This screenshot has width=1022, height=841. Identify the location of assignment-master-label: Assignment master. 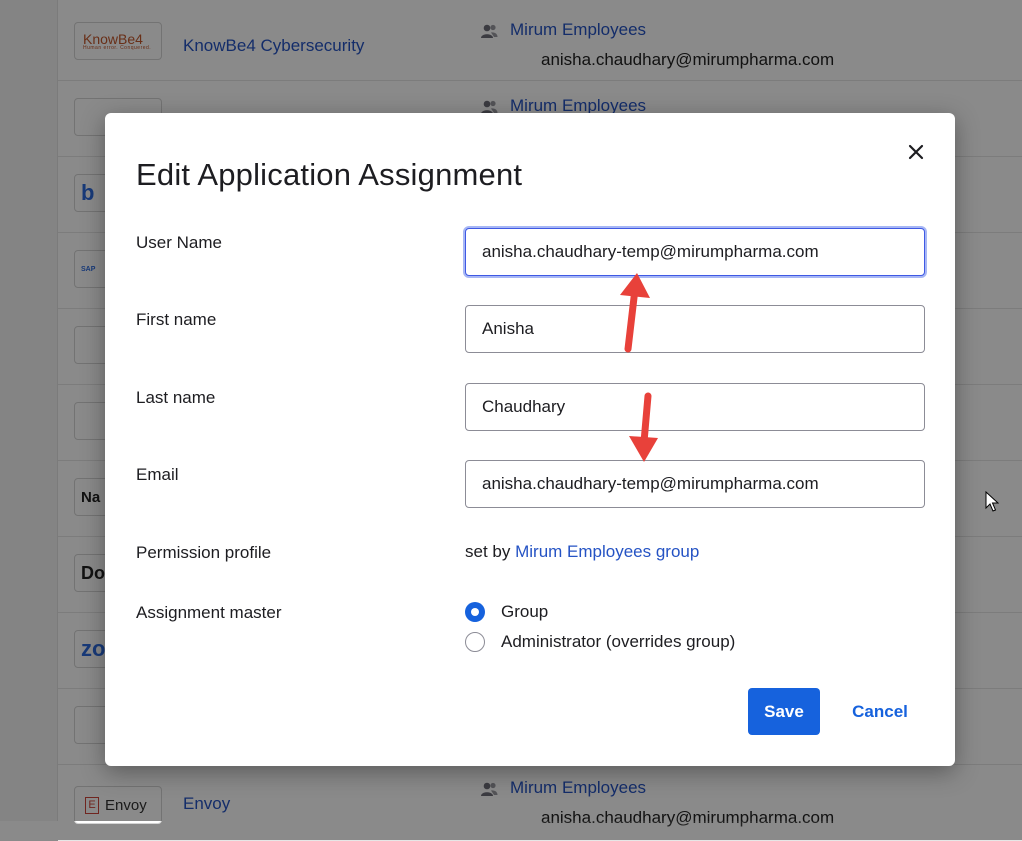
(209, 612).